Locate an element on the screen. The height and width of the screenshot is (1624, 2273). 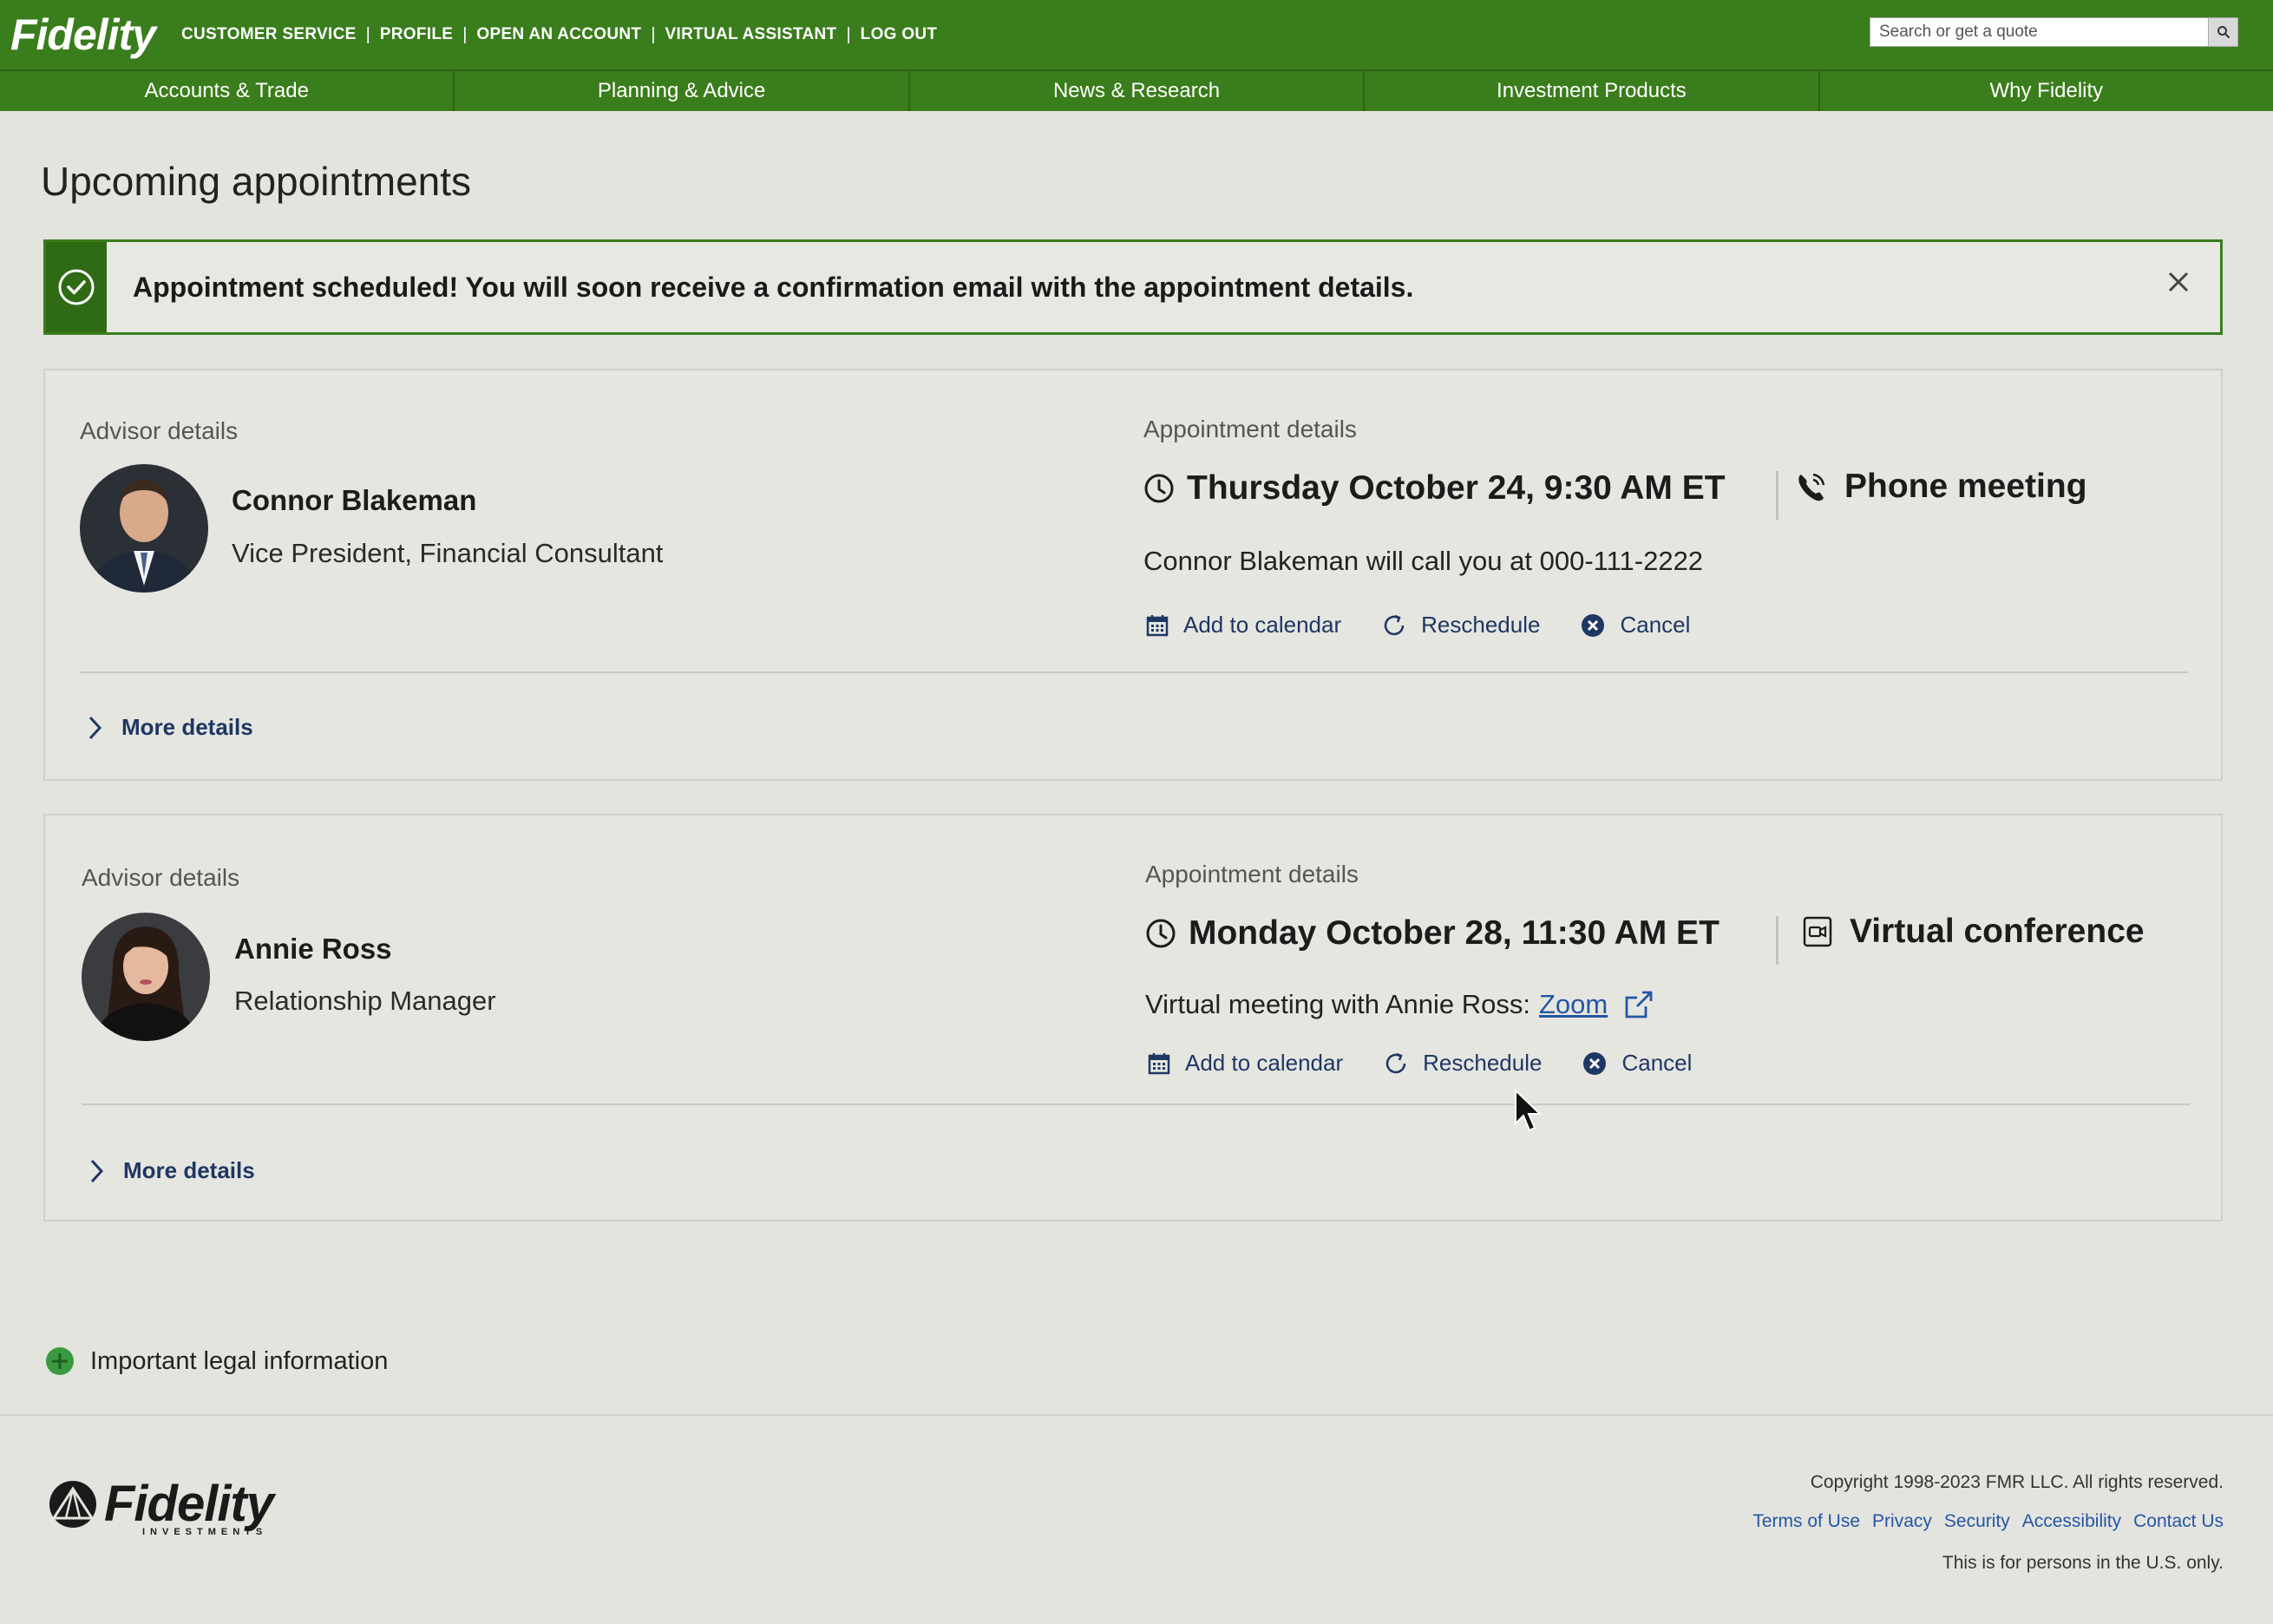
nav-why-fidelity: Why Fidelity is located at coordinates (2047, 91).